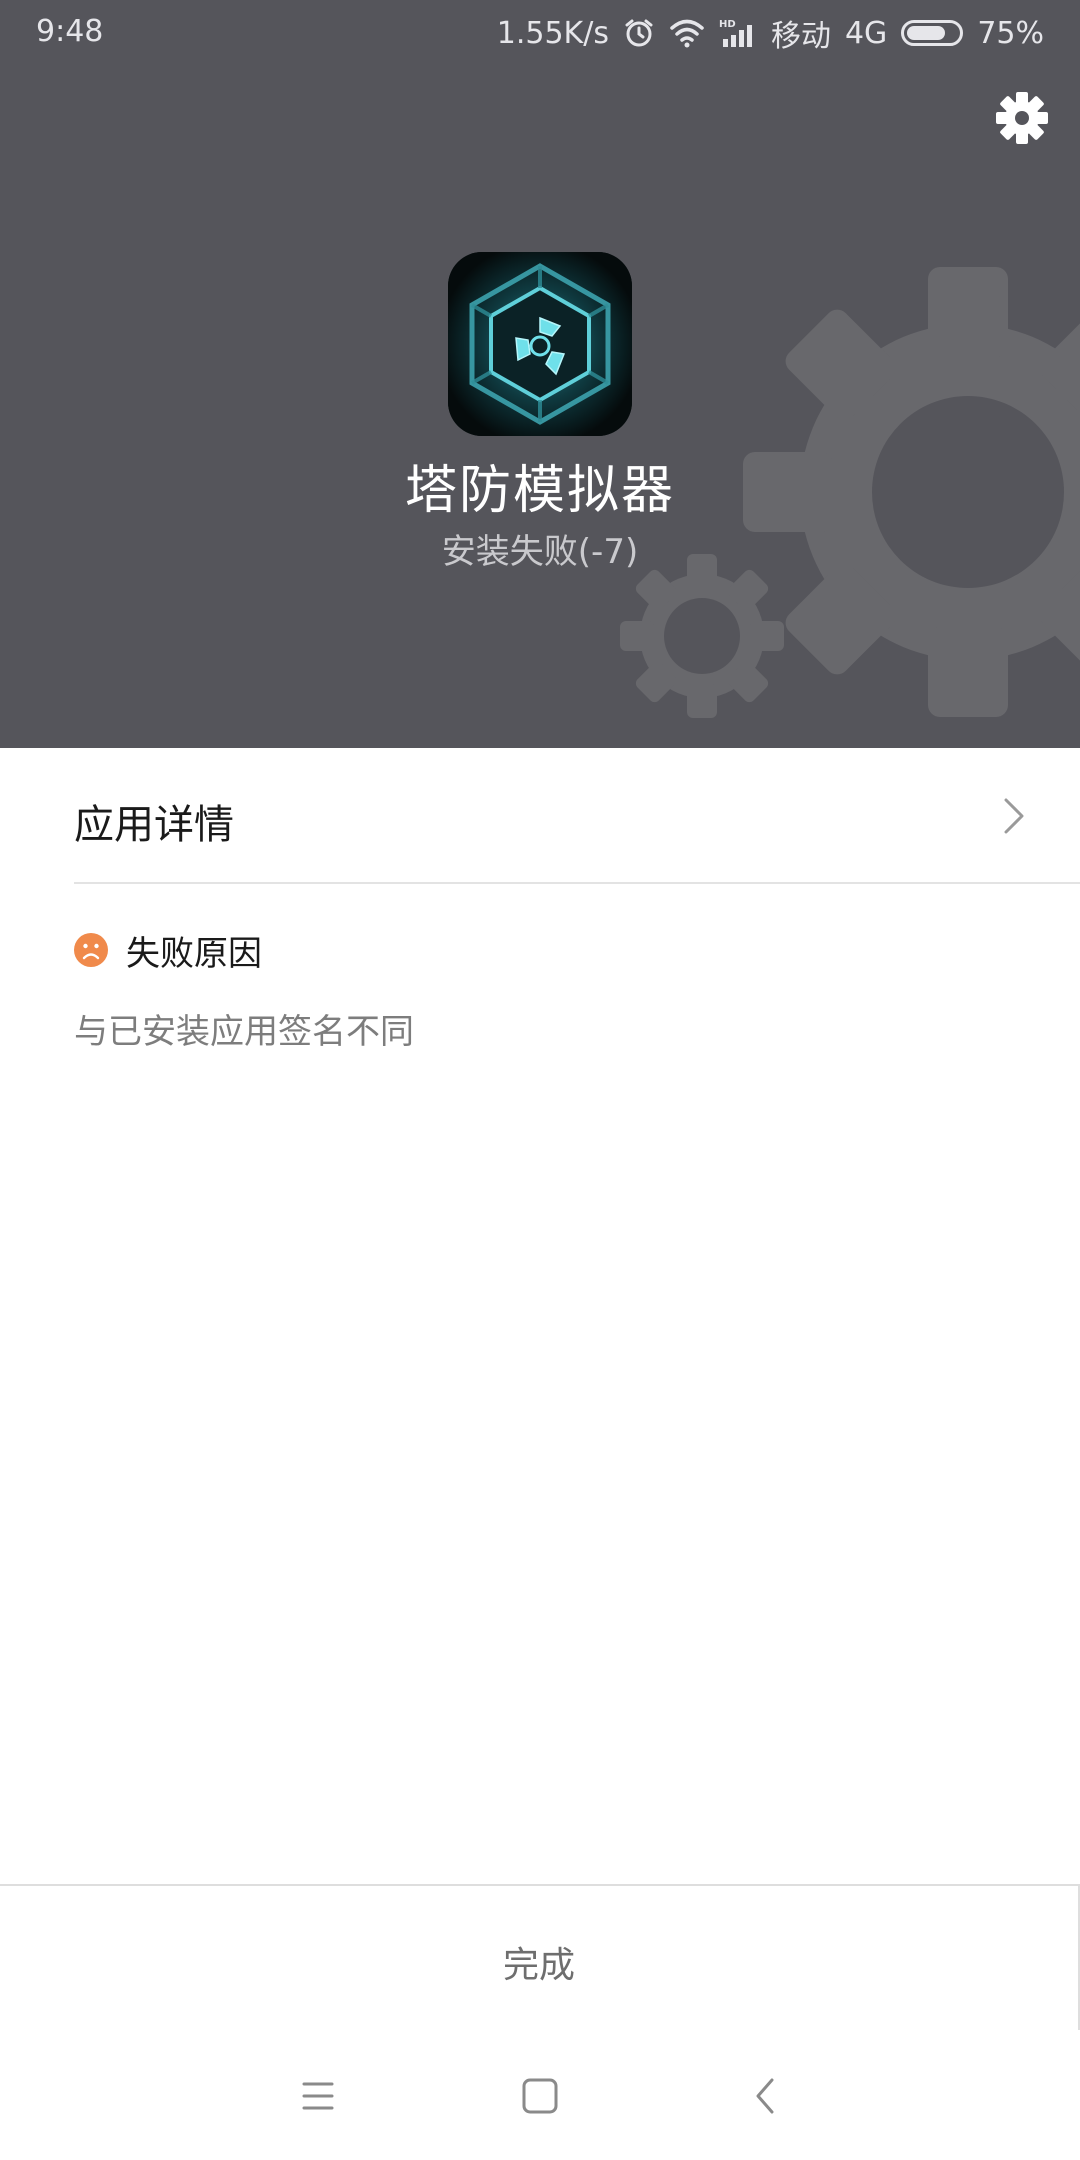  Describe the element at coordinates (540, 552) in the screenshot. I see `install-status: 安装失败(-7)` at that location.